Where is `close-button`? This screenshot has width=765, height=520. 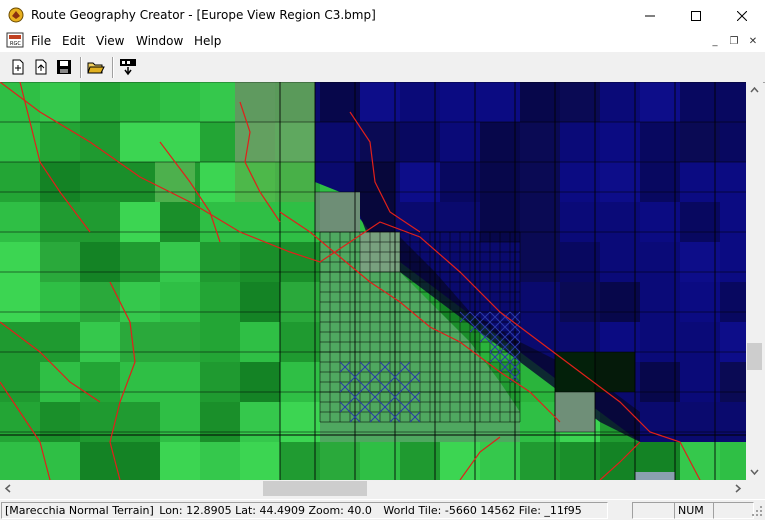
close-button is located at coordinates (742, 15).